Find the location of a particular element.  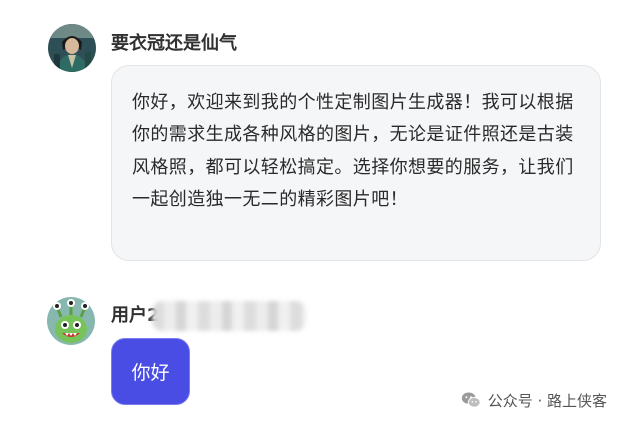

user-avatar is located at coordinates (71, 321).